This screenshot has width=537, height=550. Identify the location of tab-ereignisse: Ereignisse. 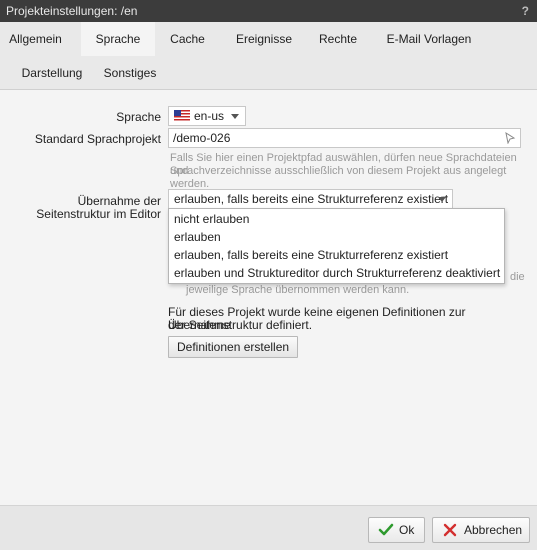
(264, 39).